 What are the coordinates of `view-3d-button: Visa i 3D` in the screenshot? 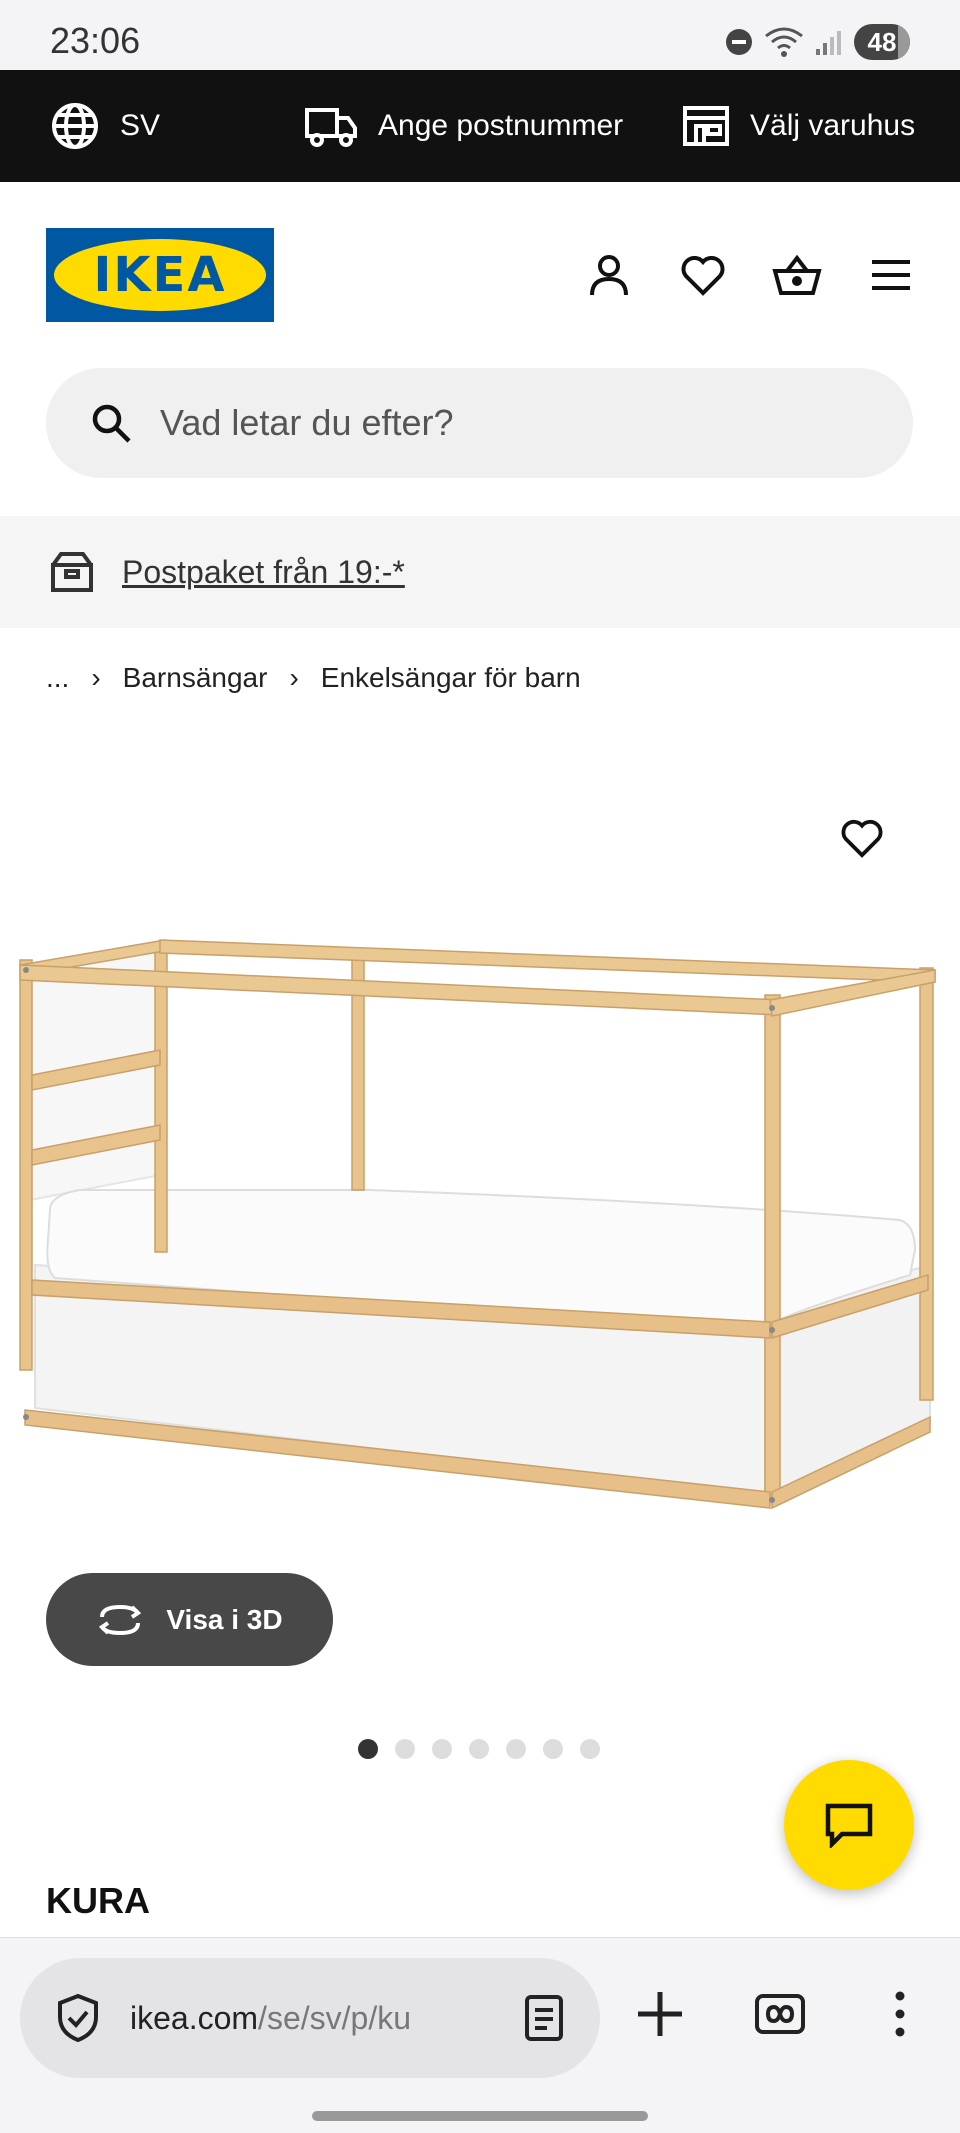 It's located at (189, 1619).